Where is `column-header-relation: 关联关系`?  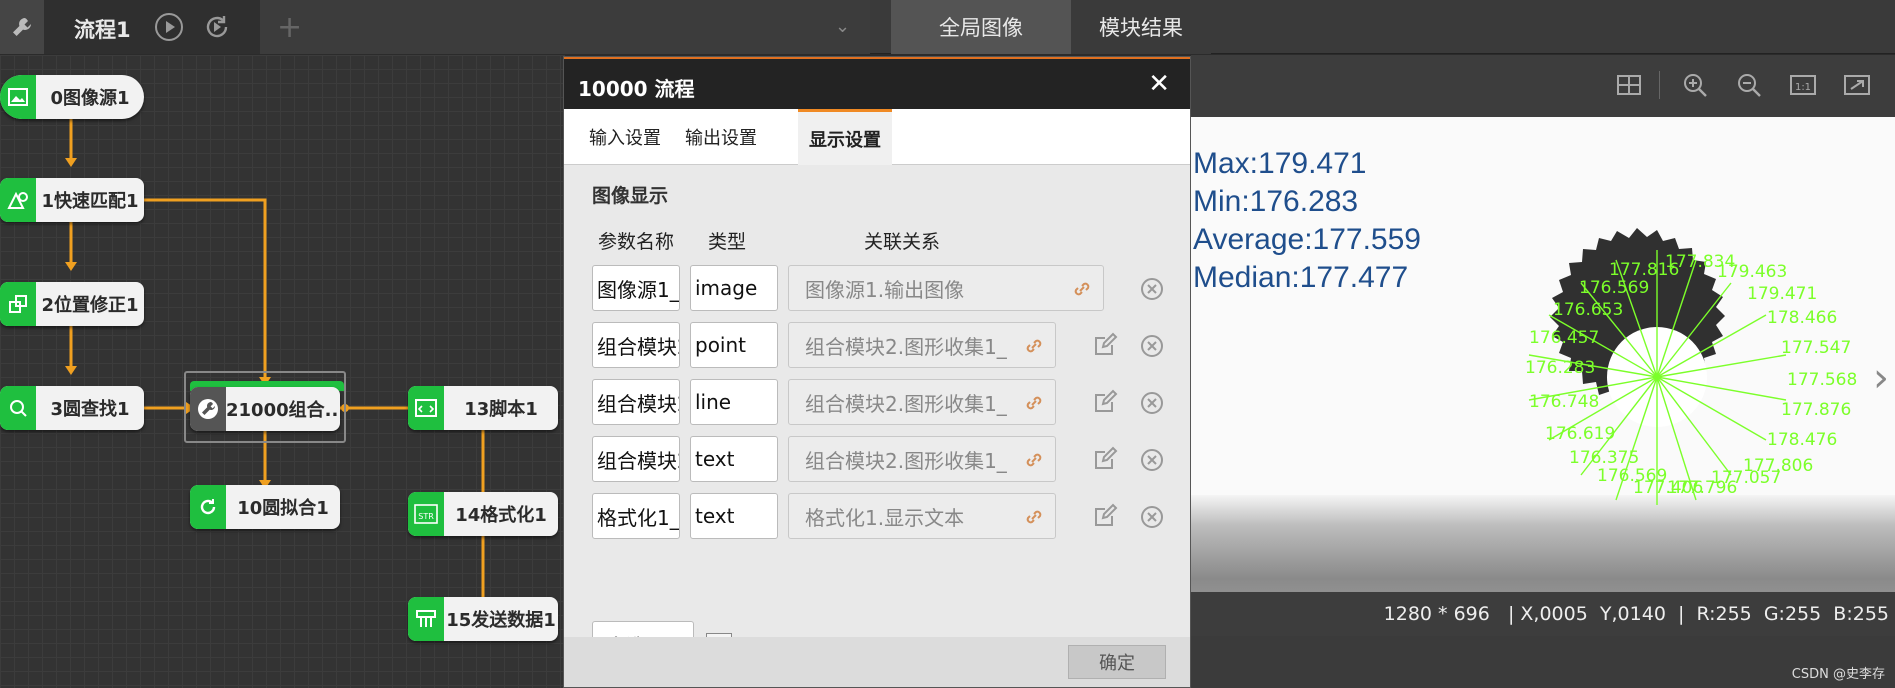 column-header-relation: 关联关系 is located at coordinates (902, 242).